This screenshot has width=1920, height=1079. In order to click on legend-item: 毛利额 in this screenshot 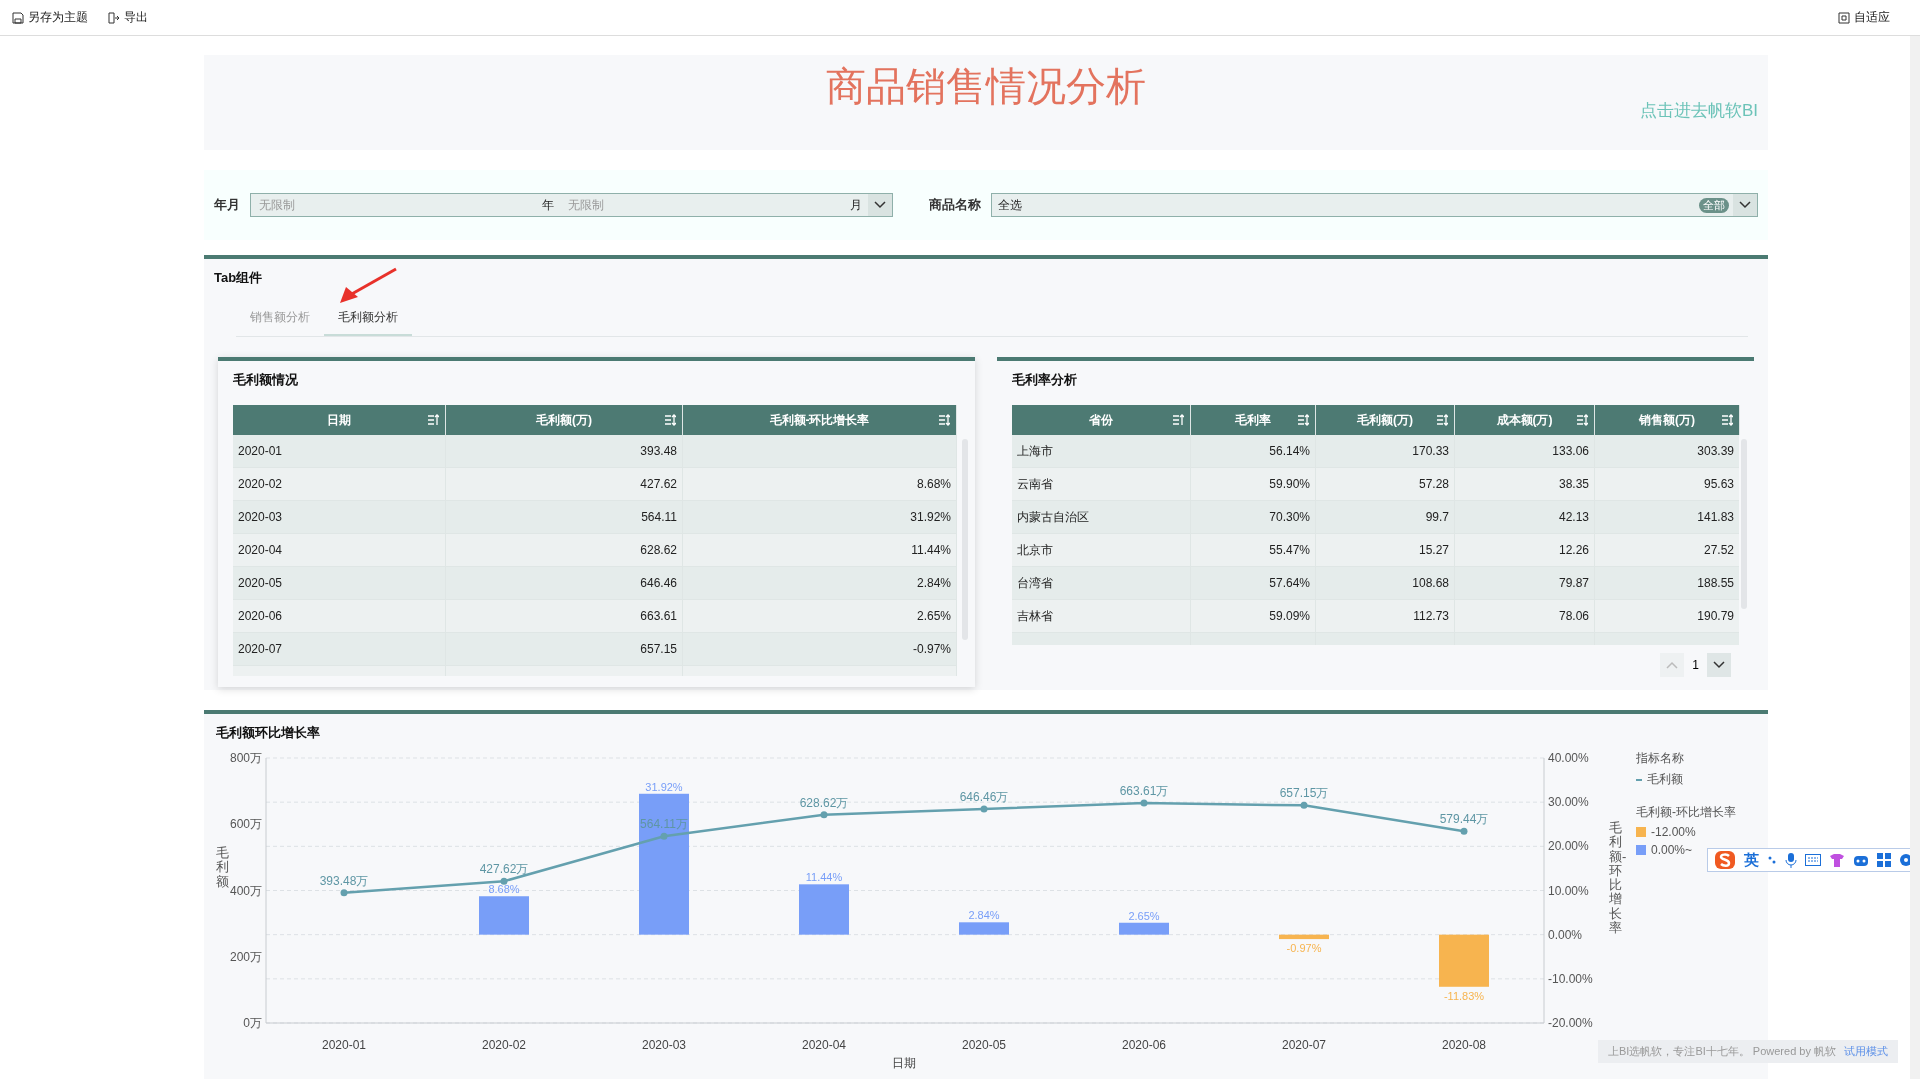, I will do `click(1659, 779)`.